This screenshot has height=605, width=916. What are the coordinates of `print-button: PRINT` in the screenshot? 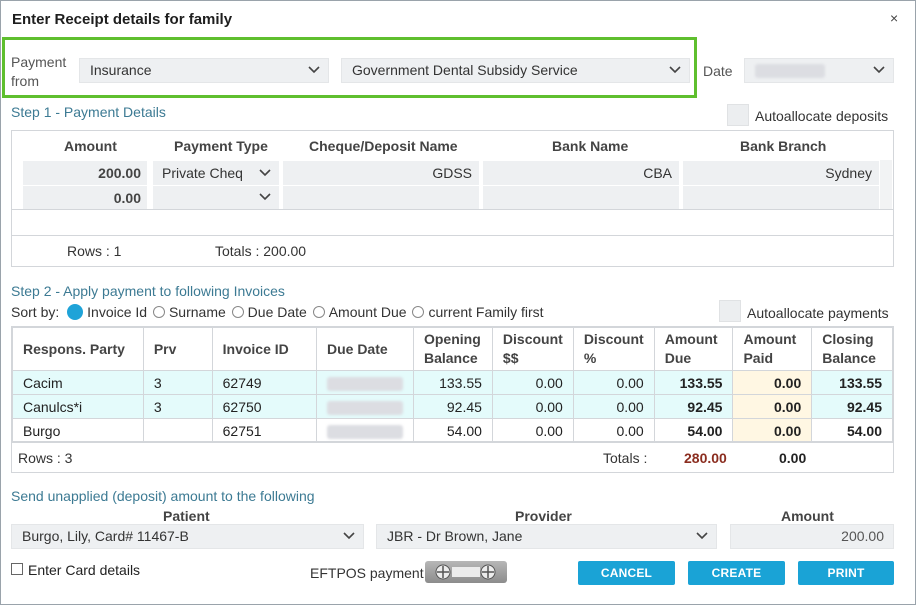 It's located at (846, 573).